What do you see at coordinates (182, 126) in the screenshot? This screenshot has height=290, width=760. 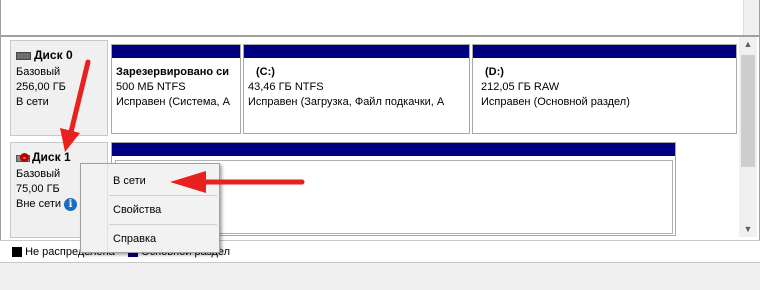 I see `annotation-overlay` at bounding box center [182, 126].